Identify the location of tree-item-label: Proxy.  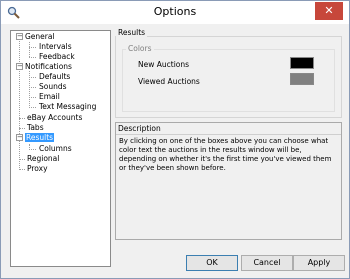
(37, 168).